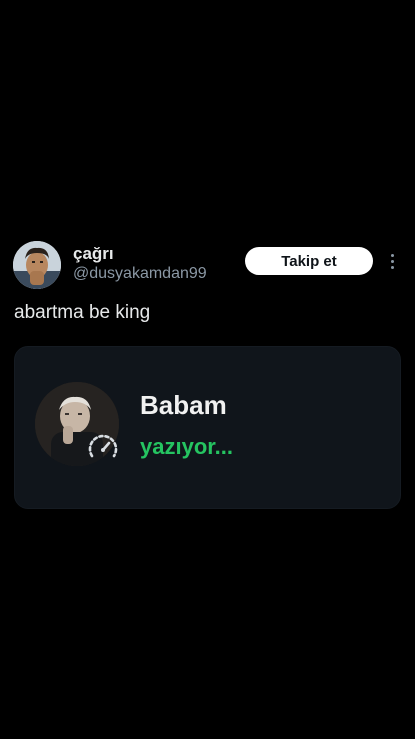 The height and width of the screenshot is (739, 415). Describe the element at coordinates (37, 265) in the screenshot. I see `user-avatar-icon` at that location.